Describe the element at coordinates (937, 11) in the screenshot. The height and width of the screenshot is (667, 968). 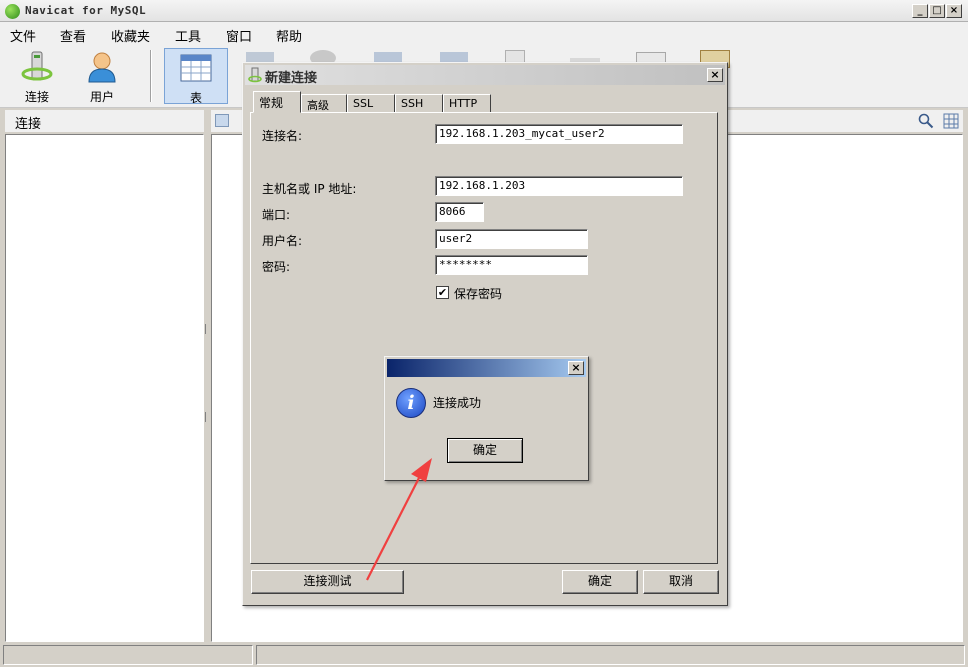
I see `maximize-button: □` at that location.